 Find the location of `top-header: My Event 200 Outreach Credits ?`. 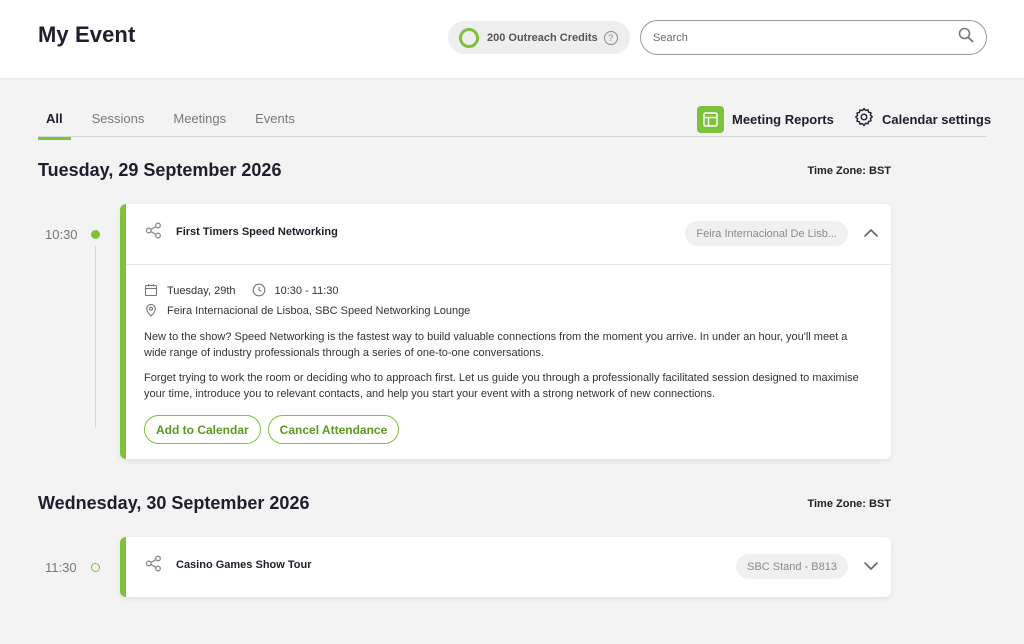

top-header: My Event 200 Outreach Credits ? is located at coordinates (512, 39).